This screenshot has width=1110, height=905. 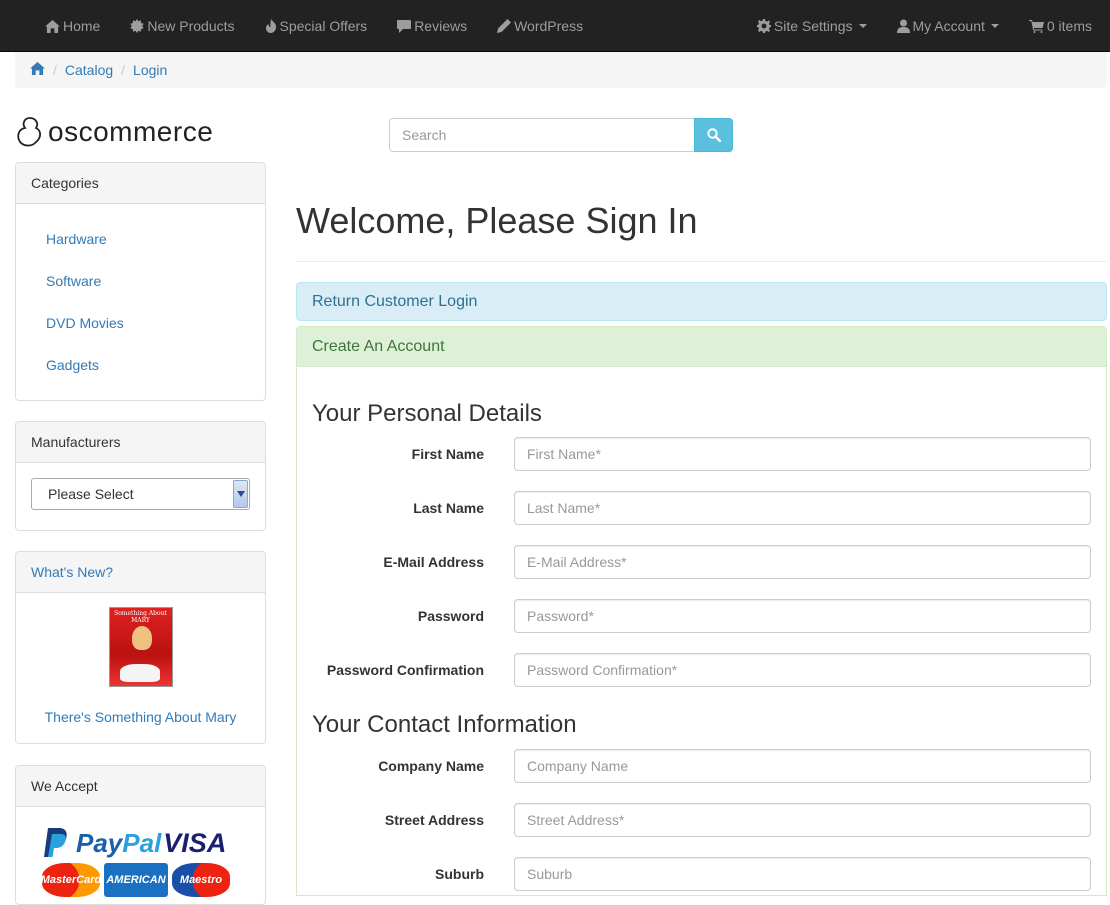 I want to click on user-icon, so click(x=903, y=26).